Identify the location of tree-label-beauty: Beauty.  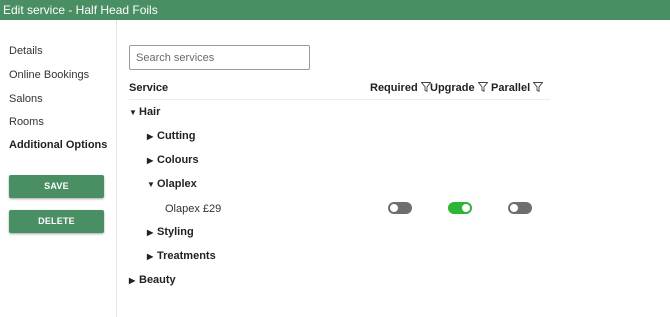
(157, 280).